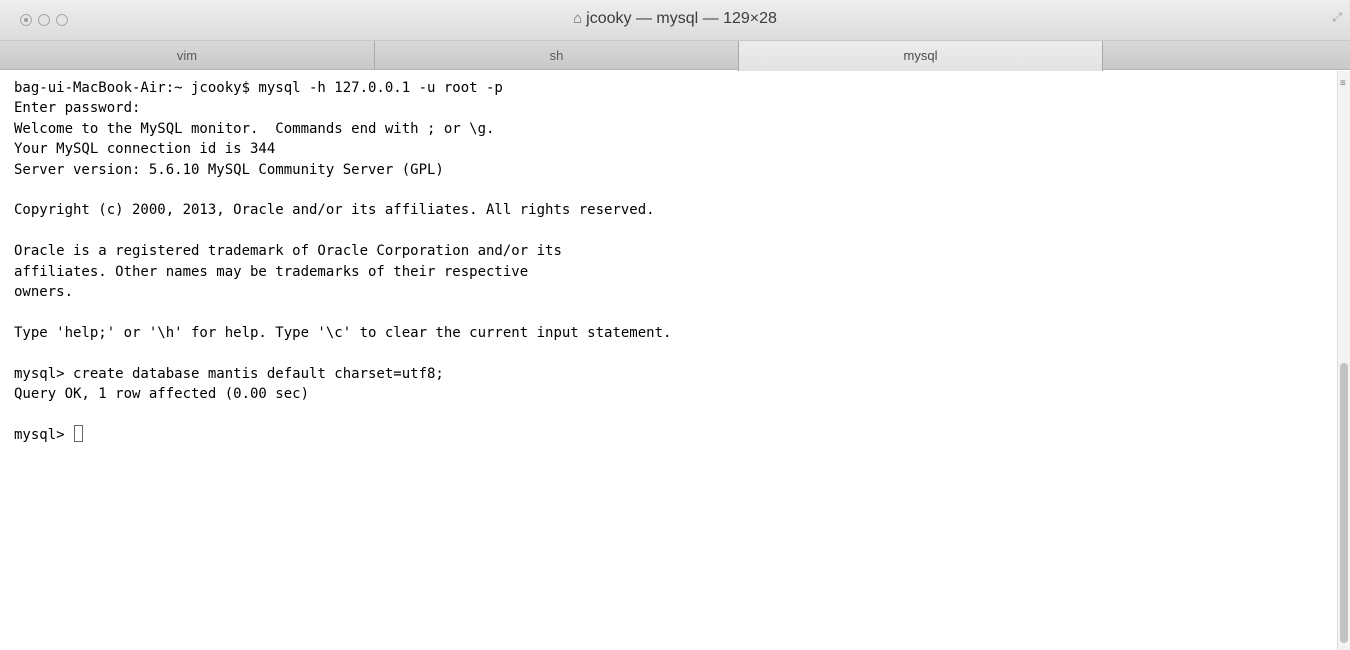  I want to click on tab-label: sh, so click(556, 55).